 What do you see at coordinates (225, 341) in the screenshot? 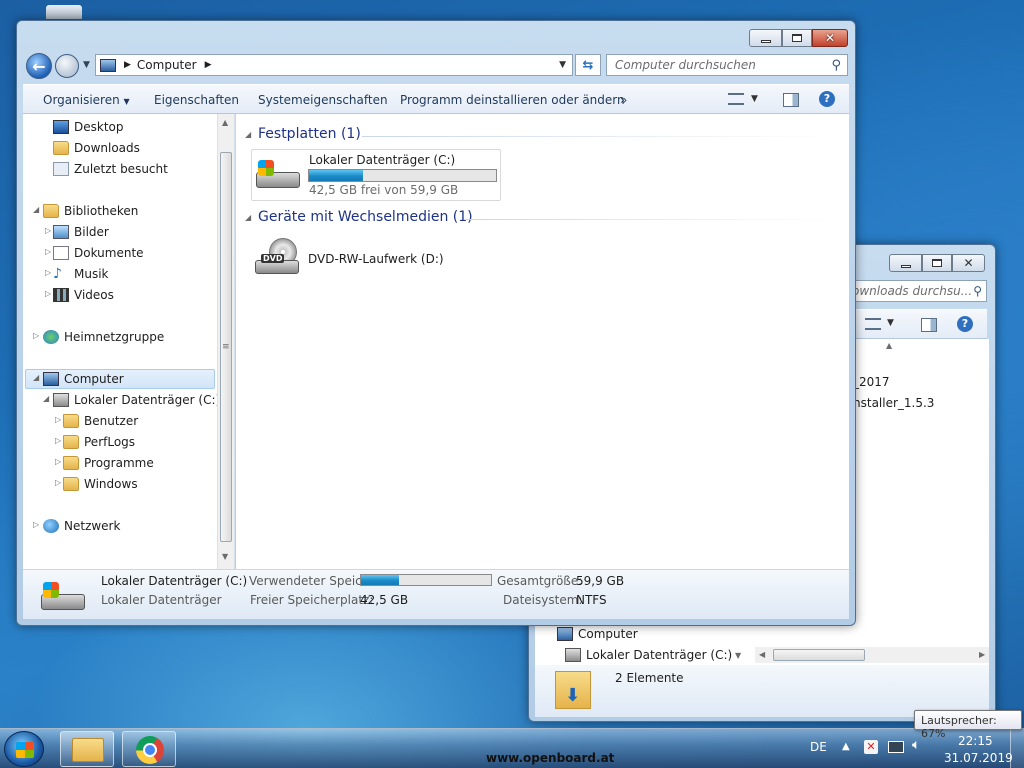
I see `nav-scrollbar: ▲ ≡ ▼` at bounding box center [225, 341].